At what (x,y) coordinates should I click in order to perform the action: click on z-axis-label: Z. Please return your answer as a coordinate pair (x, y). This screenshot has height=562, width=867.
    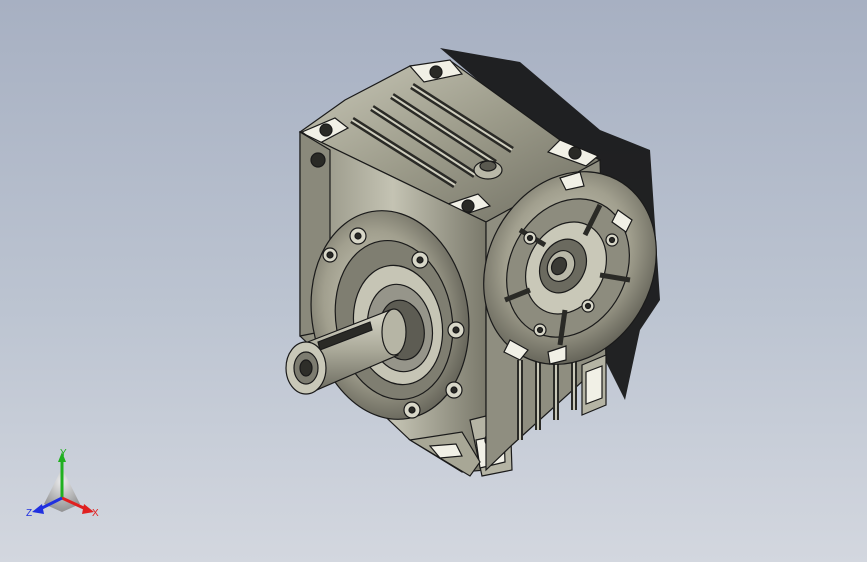
    Looking at the image, I should click on (29, 513).